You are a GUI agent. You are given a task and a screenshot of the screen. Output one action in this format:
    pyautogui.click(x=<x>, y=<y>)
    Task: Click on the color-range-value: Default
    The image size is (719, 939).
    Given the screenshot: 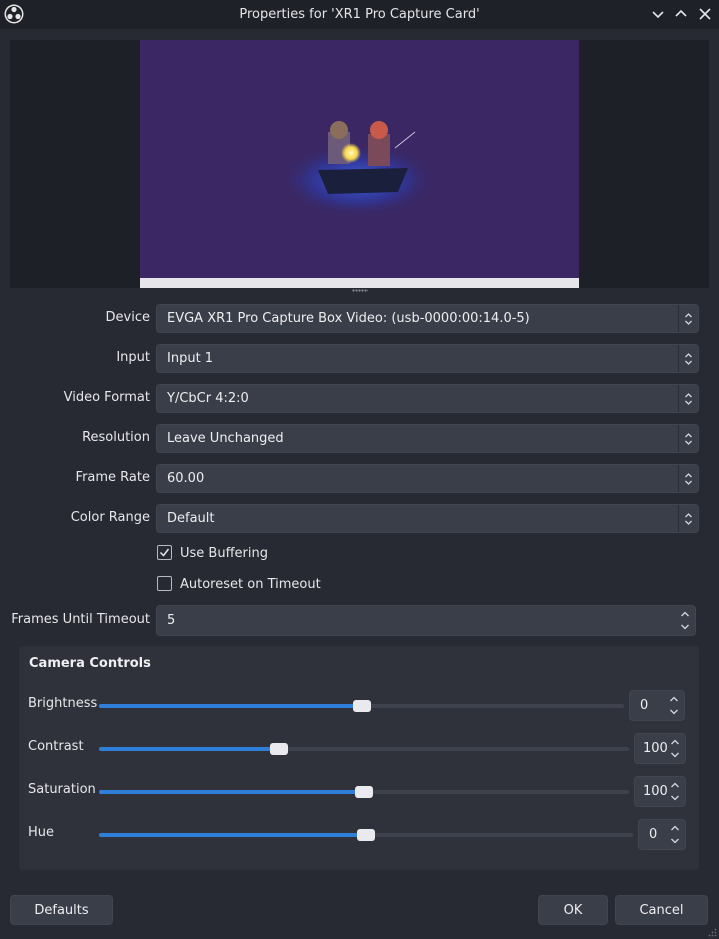 What is the action you would take?
    pyautogui.click(x=191, y=518)
    